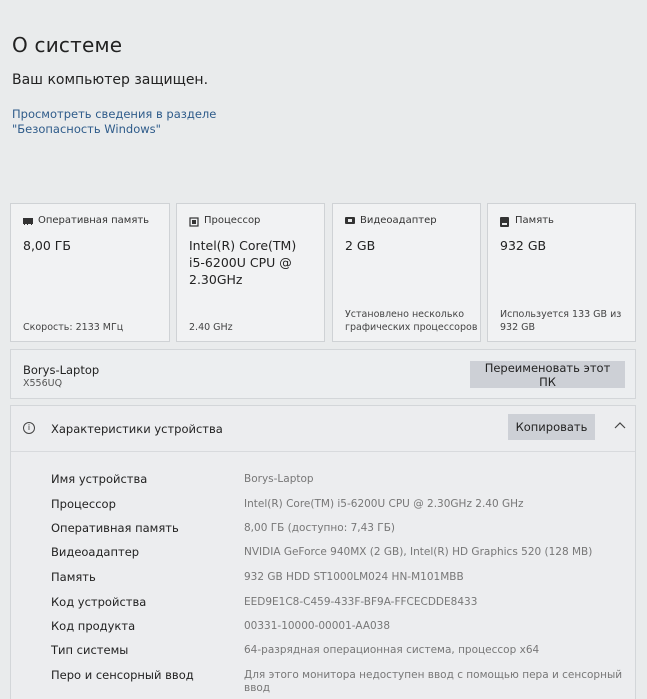  I want to click on spec-value: 00331-10000-00001-AA038, so click(317, 626).